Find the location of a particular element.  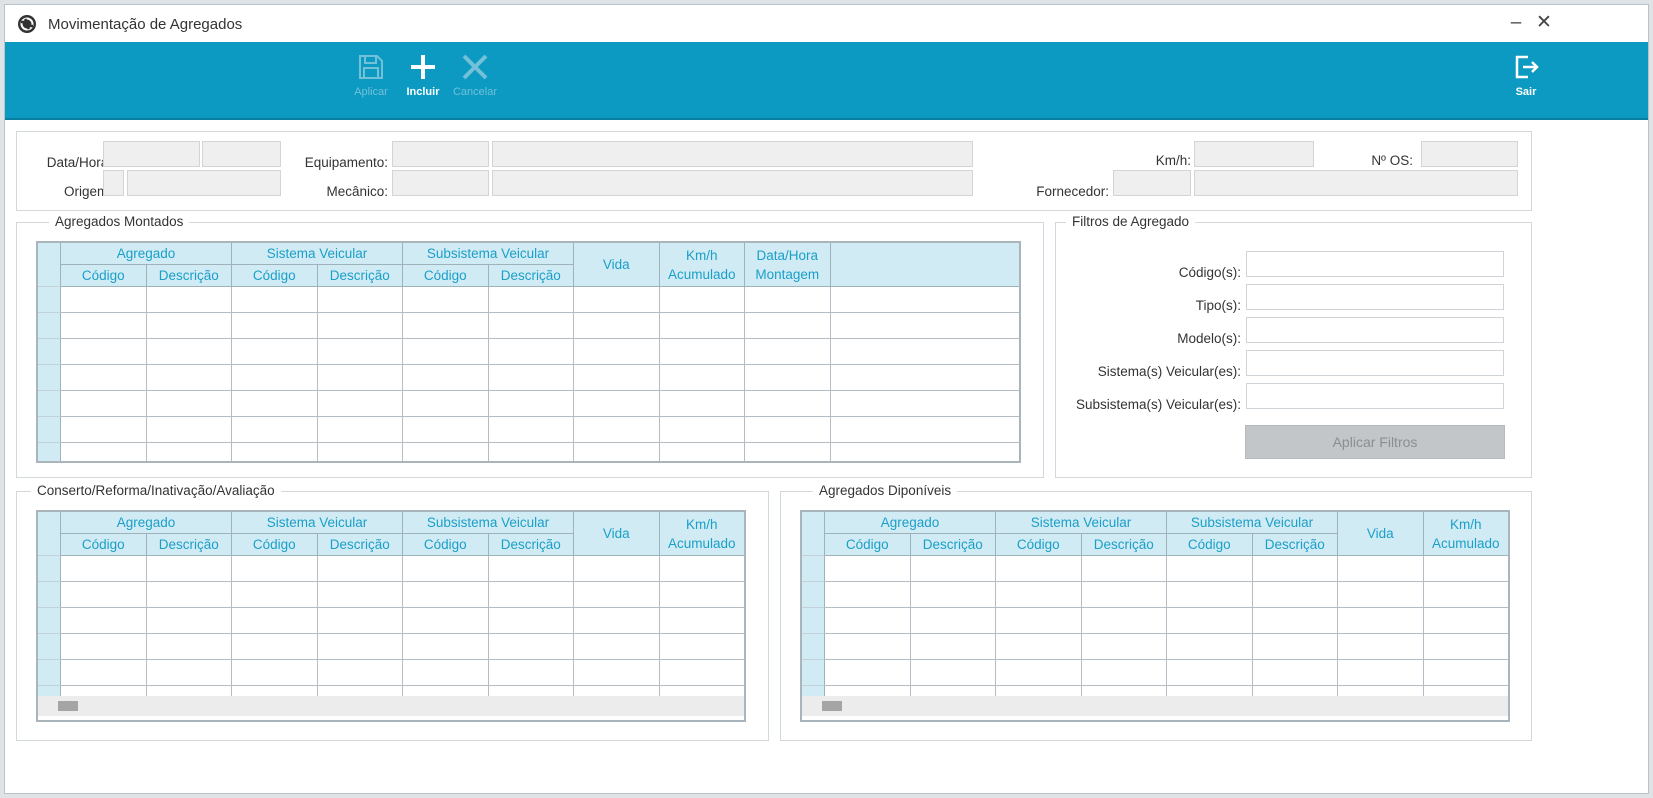

date-field is located at coordinates (151, 154).